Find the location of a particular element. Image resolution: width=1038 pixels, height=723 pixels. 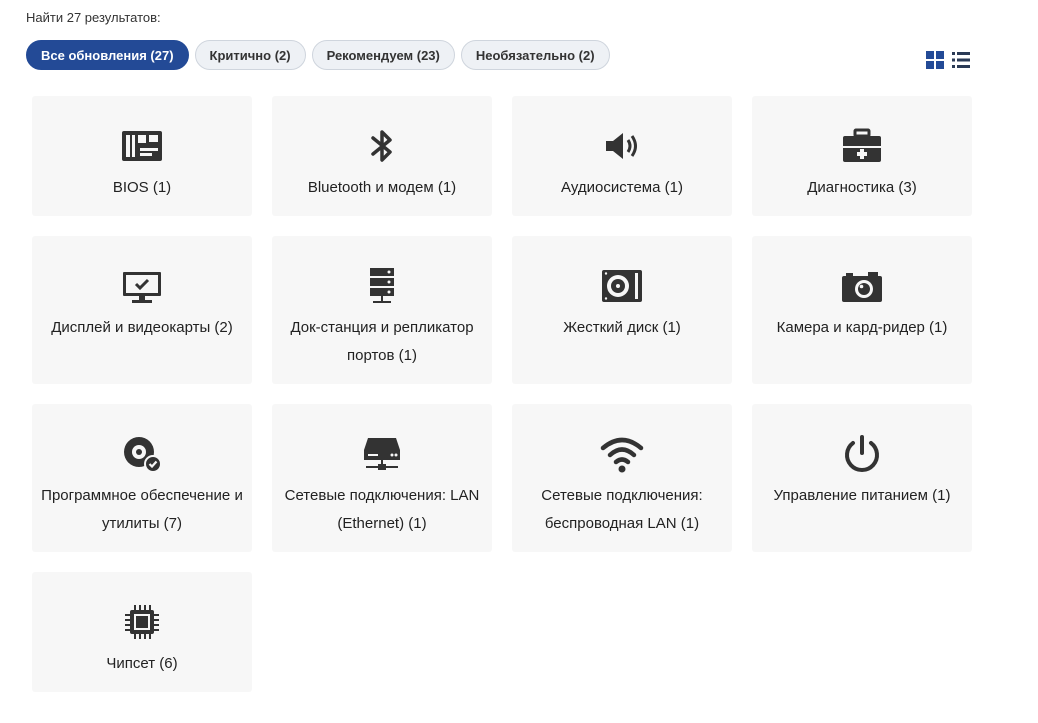

category-label: Чипсет (6) is located at coordinates (142, 663).